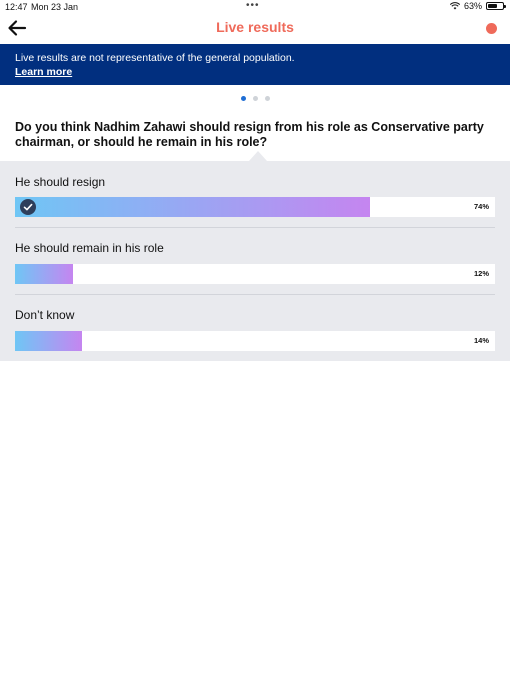  I want to click on status-bar: 12:47 Mon 23 Jan ••• 63%, so click(255, 7).